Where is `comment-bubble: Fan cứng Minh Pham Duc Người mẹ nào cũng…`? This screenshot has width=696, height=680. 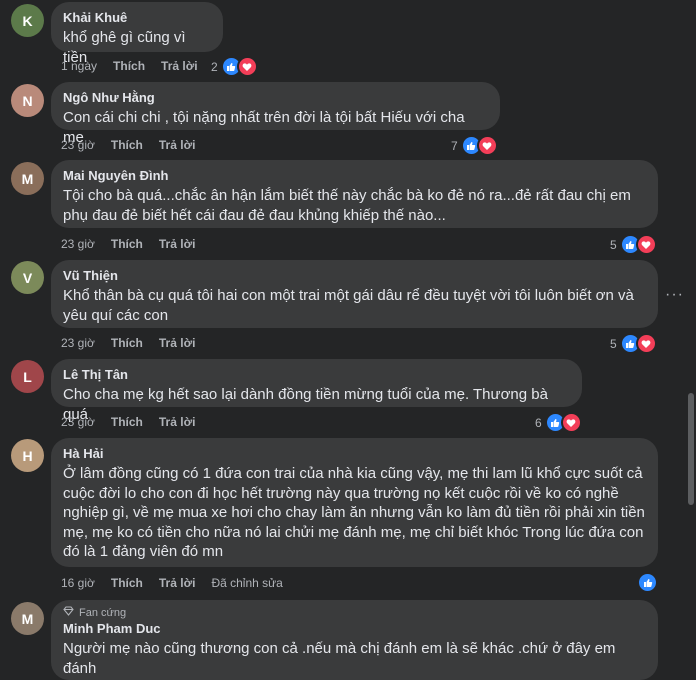
comment-bubble: Fan cứng Minh Pham Duc Người mẹ nào cũng… is located at coordinates (354, 640).